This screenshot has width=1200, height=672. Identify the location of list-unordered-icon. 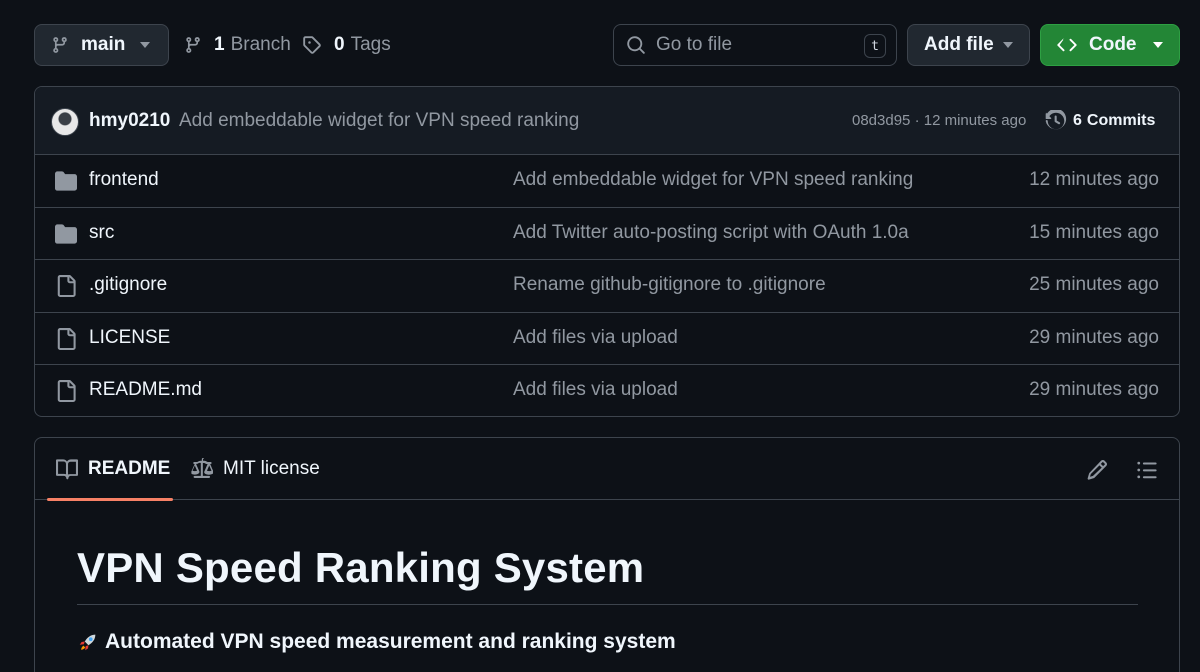
(1147, 470).